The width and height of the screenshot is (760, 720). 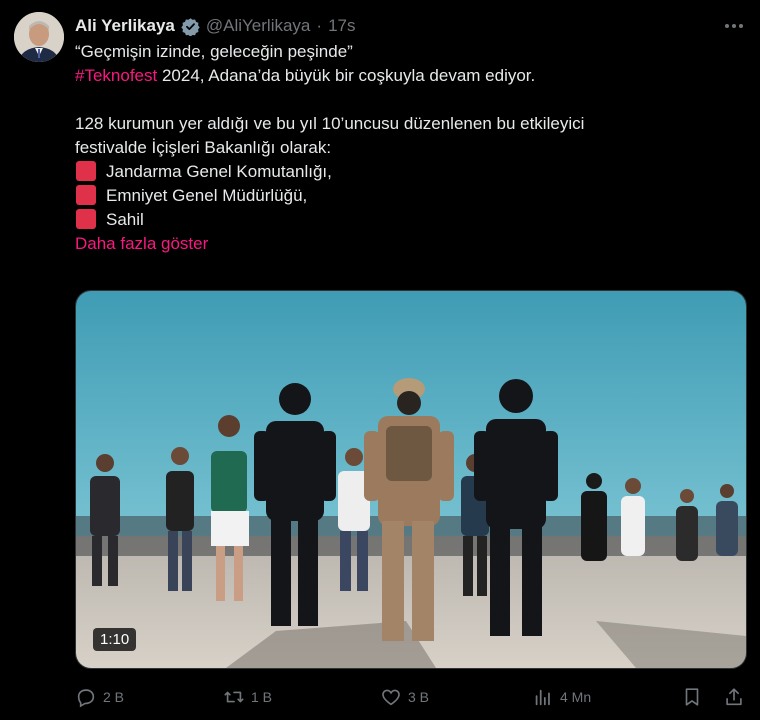 What do you see at coordinates (125, 26) in the screenshot?
I see `author-name: Ali Yerlikaya` at bounding box center [125, 26].